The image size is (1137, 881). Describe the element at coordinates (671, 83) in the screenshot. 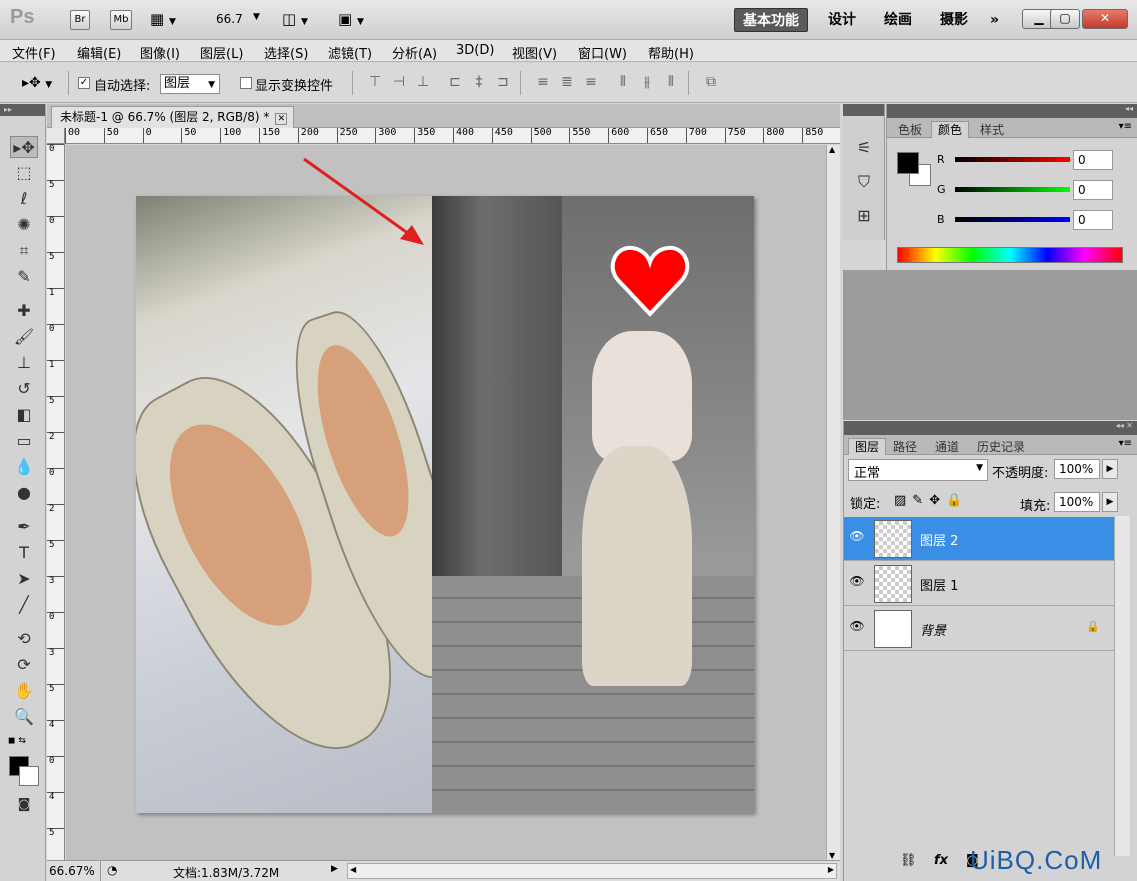

I see `distribute-right-icon: ⫴` at that location.